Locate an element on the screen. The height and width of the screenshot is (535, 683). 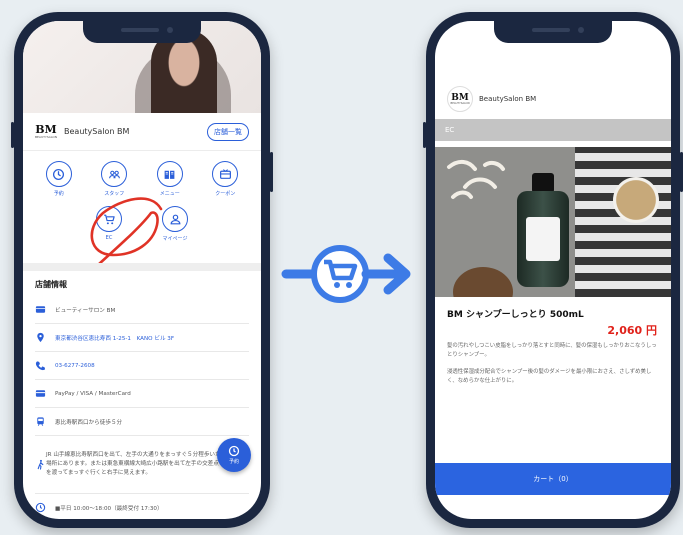
user-icon is located at coordinates (175, 219).